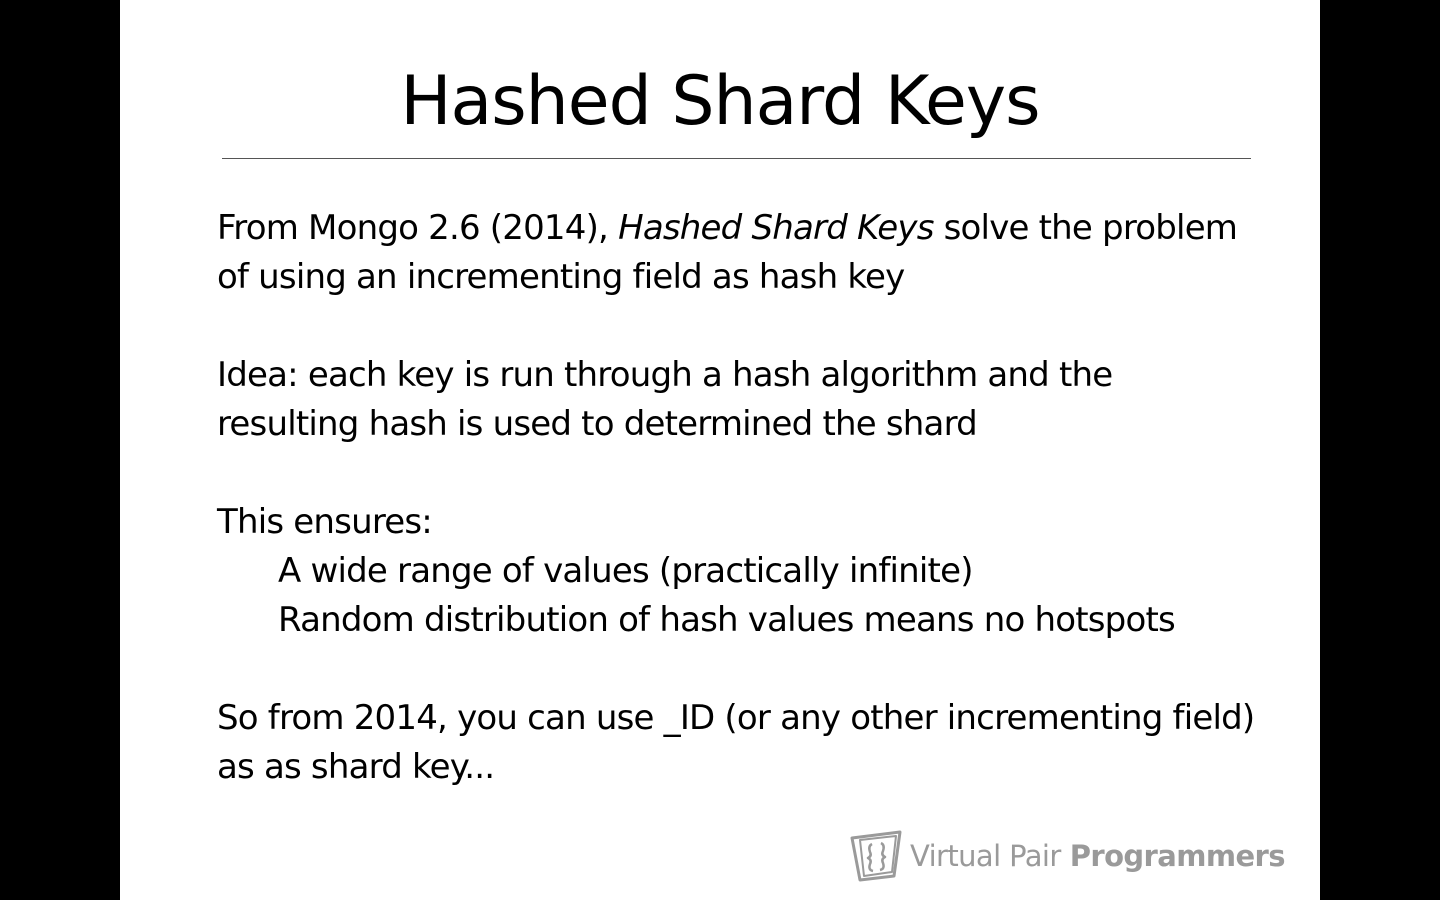 The image size is (1440, 900). Describe the element at coordinates (776, 228) in the screenshot. I see `intro-emphasis: Hashed Shard Keys` at that location.